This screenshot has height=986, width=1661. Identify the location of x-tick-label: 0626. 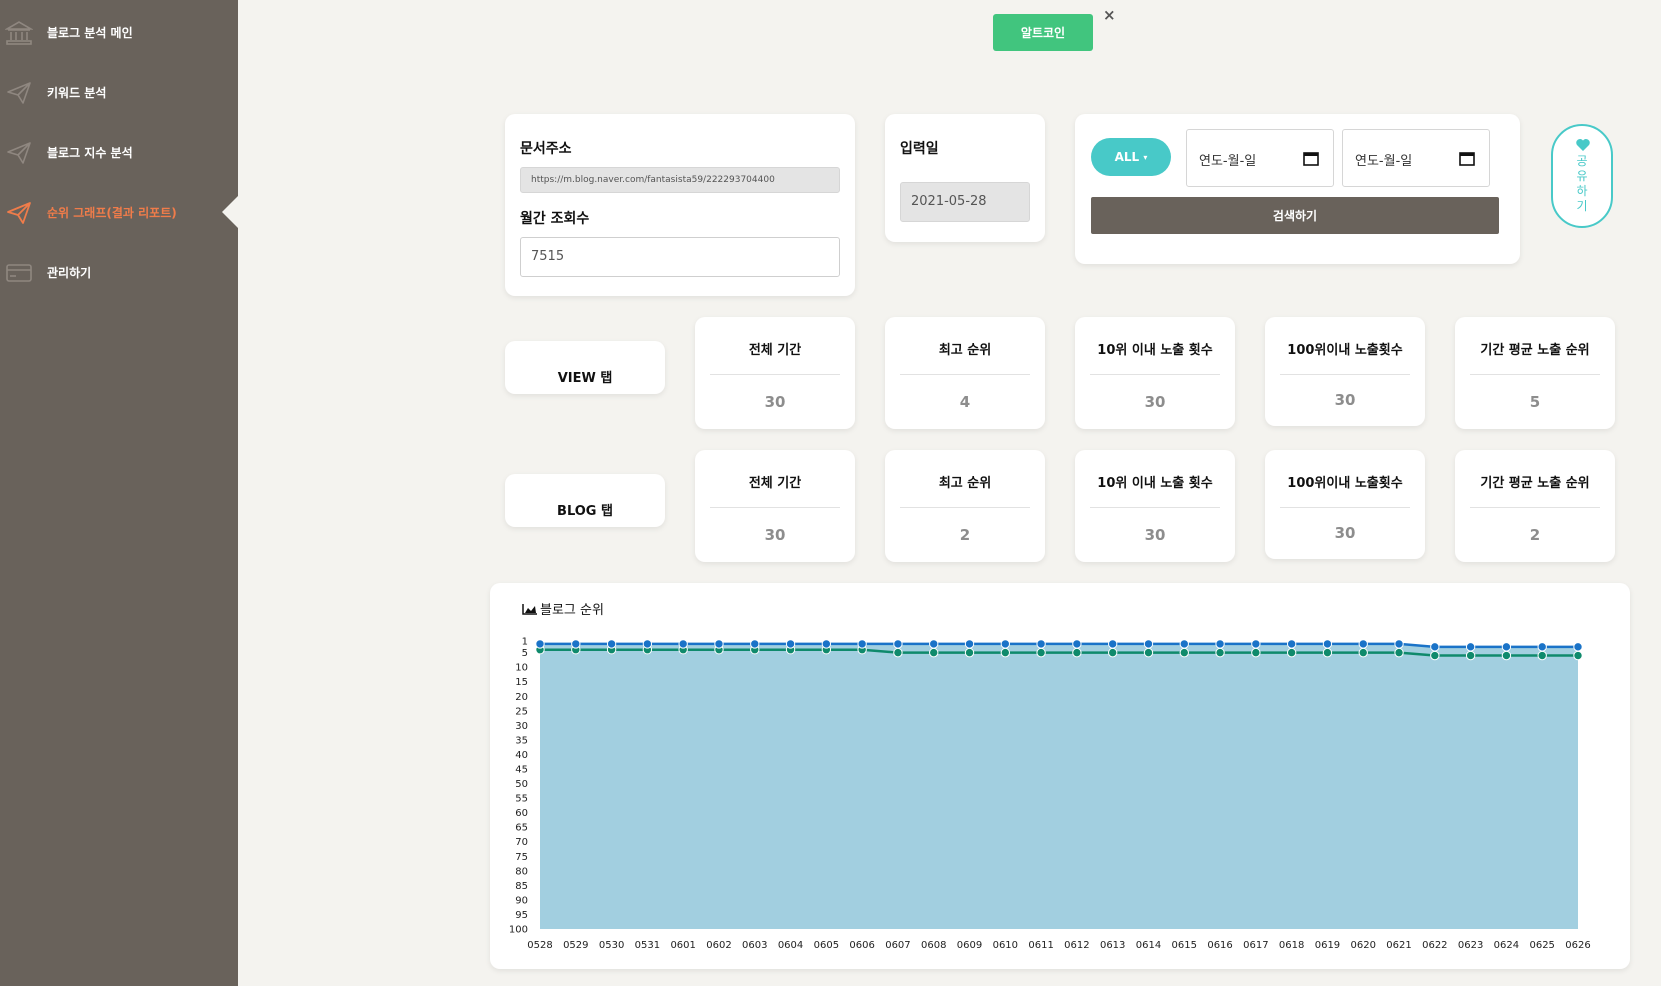
(1577, 945).